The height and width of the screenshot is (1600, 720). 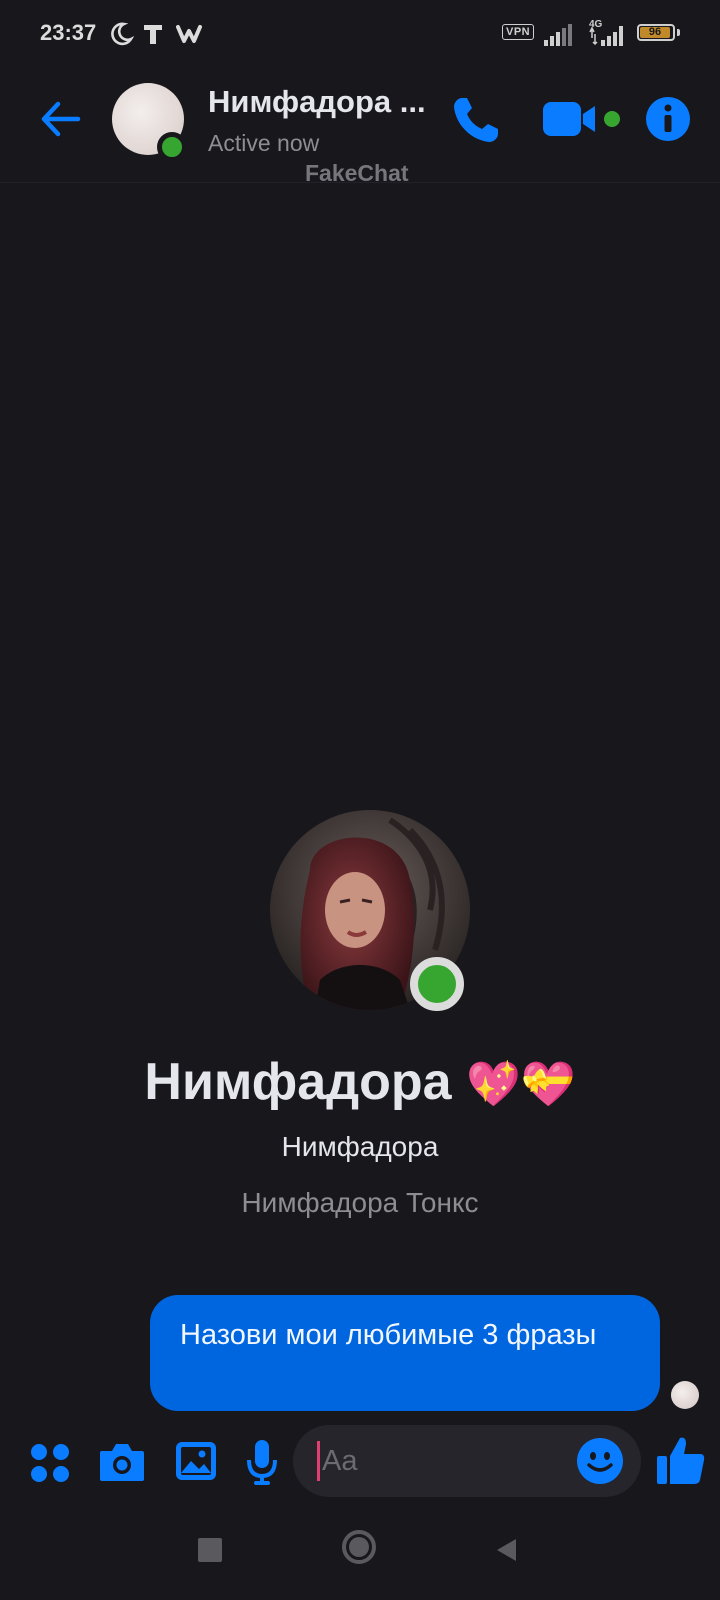 What do you see at coordinates (210, 1550) in the screenshot?
I see `nav-recents-button` at bounding box center [210, 1550].